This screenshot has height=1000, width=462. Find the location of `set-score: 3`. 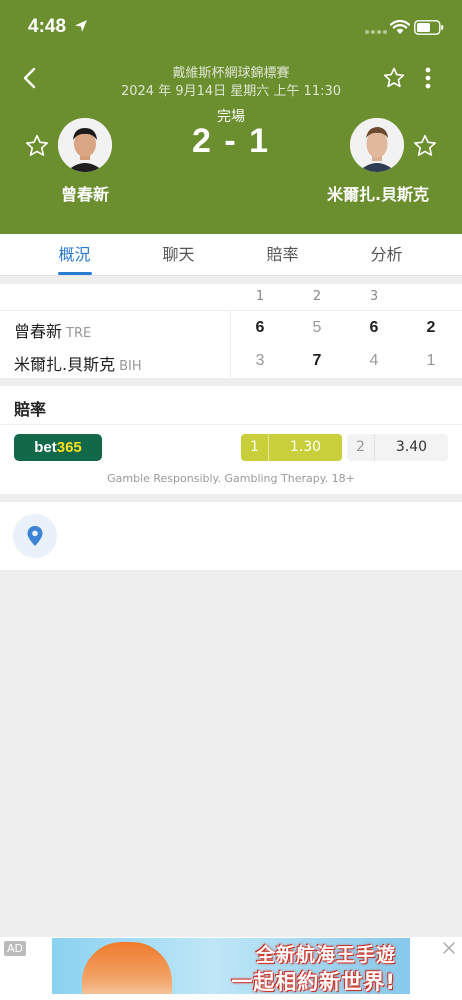

set-score: 3 is located at coordinates (260, 360).